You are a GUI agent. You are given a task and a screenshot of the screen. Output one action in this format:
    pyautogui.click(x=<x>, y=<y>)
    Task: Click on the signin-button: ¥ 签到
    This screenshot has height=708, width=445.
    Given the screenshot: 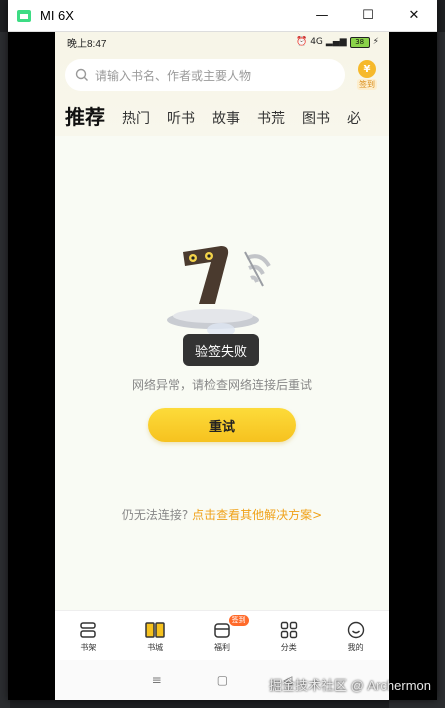 What is the action you would take?
    pyautogui.click(x=367, y=75)
    